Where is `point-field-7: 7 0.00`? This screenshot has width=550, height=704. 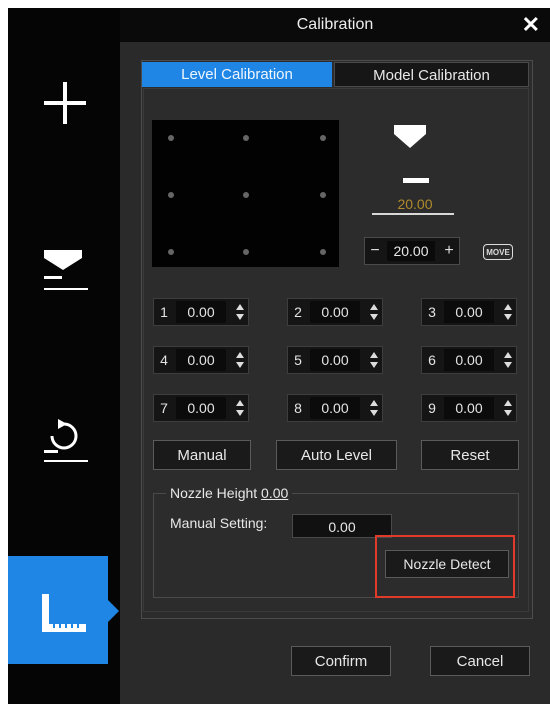
point-field-7: 7 0.00 is located at coordinates (201, 408).